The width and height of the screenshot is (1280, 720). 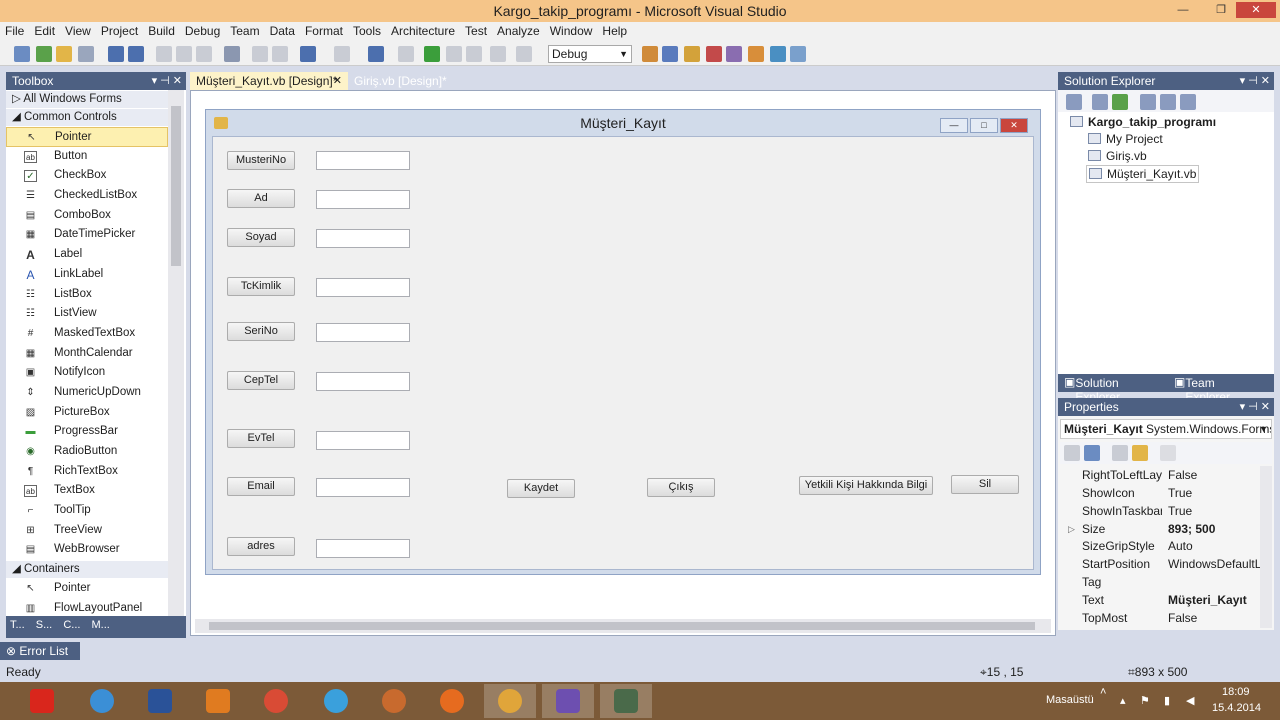 I want to click on label-tckimlik: TcKimlik, so click(x=261, y=286).